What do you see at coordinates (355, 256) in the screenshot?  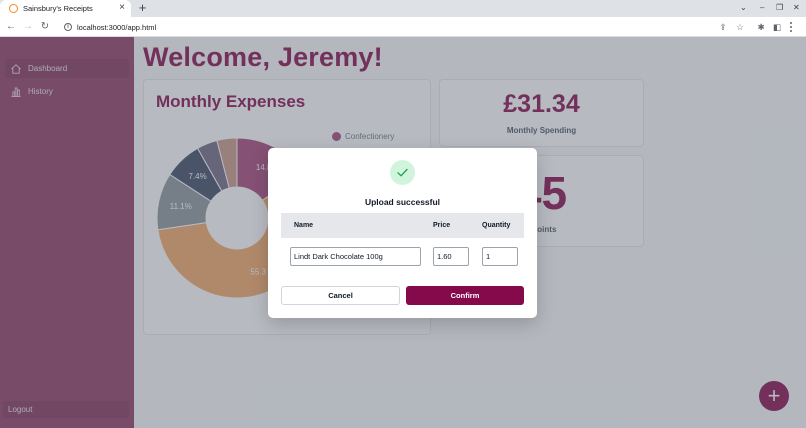 I see `item-name-input: Lindt Dark Chocolate 100g` at bounding box center [355, 256].